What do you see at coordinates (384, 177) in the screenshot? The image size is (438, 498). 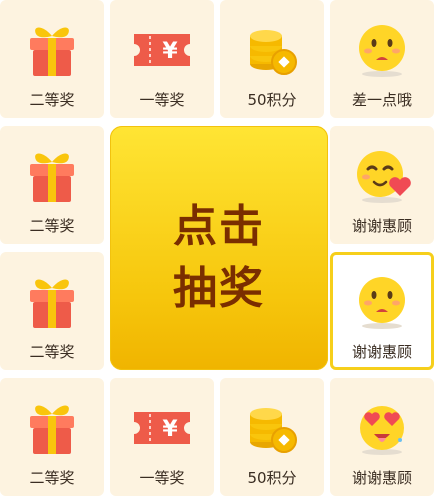 I see `face-heart-icon` at bounding box center [384, 177].